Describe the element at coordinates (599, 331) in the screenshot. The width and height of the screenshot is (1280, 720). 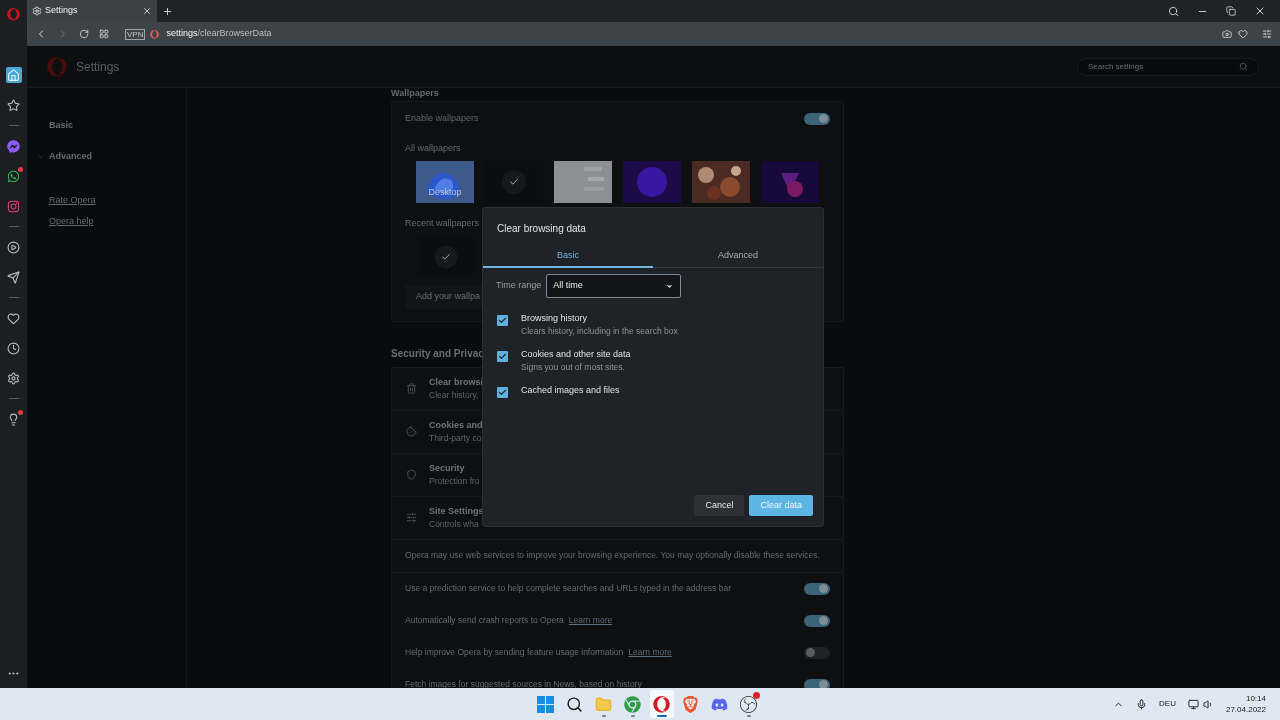
I see `option-description: Clears history, including in the search box` at that location.